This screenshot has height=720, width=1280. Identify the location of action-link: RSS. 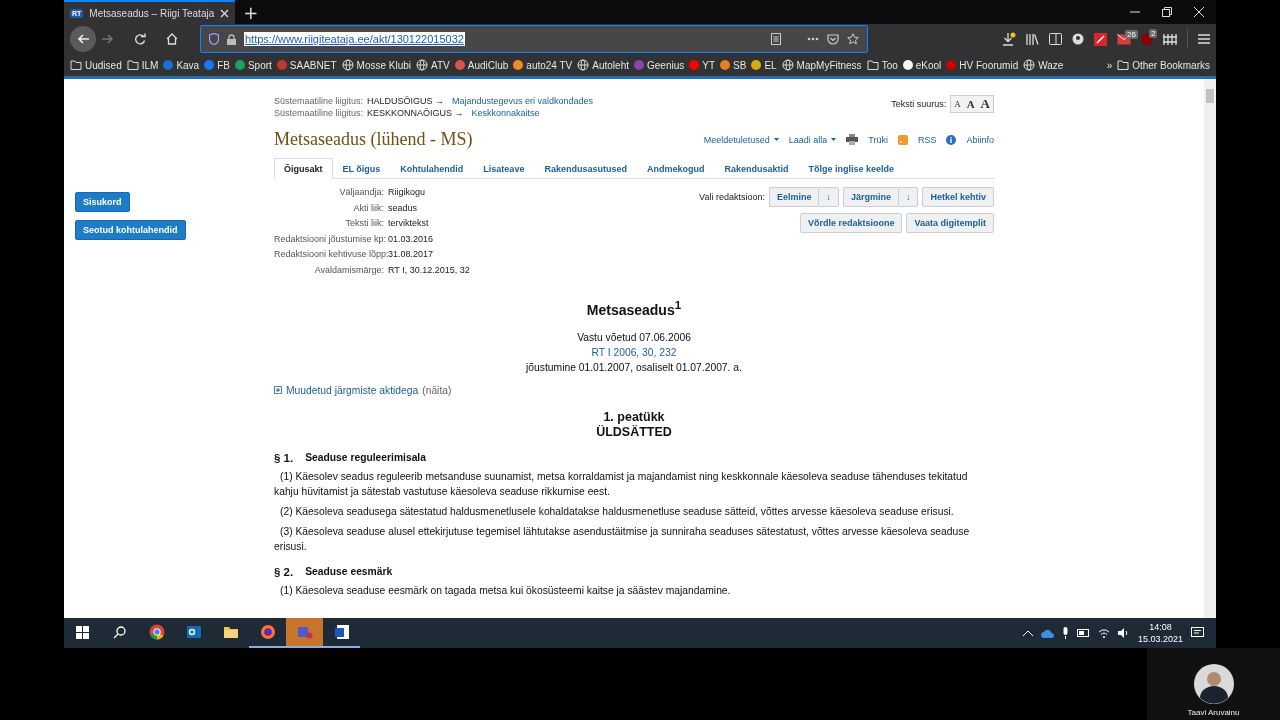
(927, 139).